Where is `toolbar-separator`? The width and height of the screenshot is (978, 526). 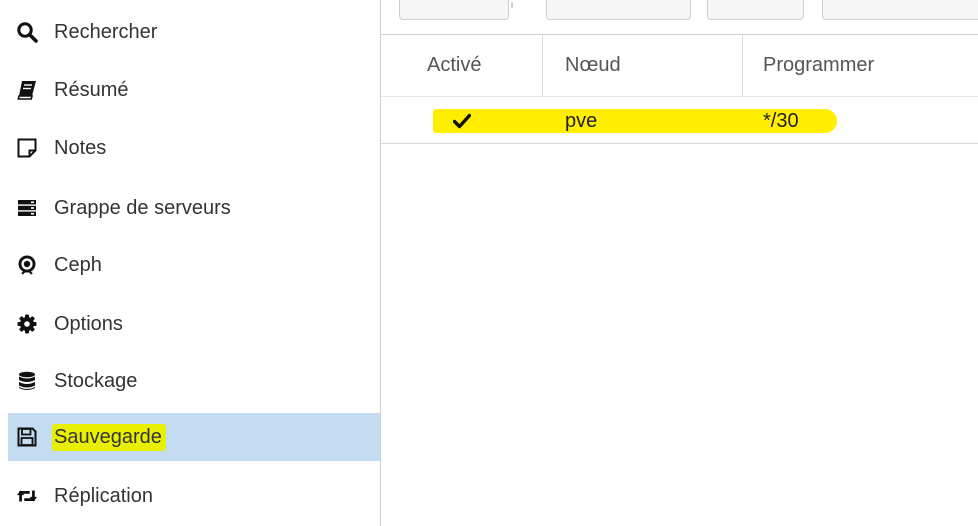 toolbar-separator is located at coordinates (512, 5).